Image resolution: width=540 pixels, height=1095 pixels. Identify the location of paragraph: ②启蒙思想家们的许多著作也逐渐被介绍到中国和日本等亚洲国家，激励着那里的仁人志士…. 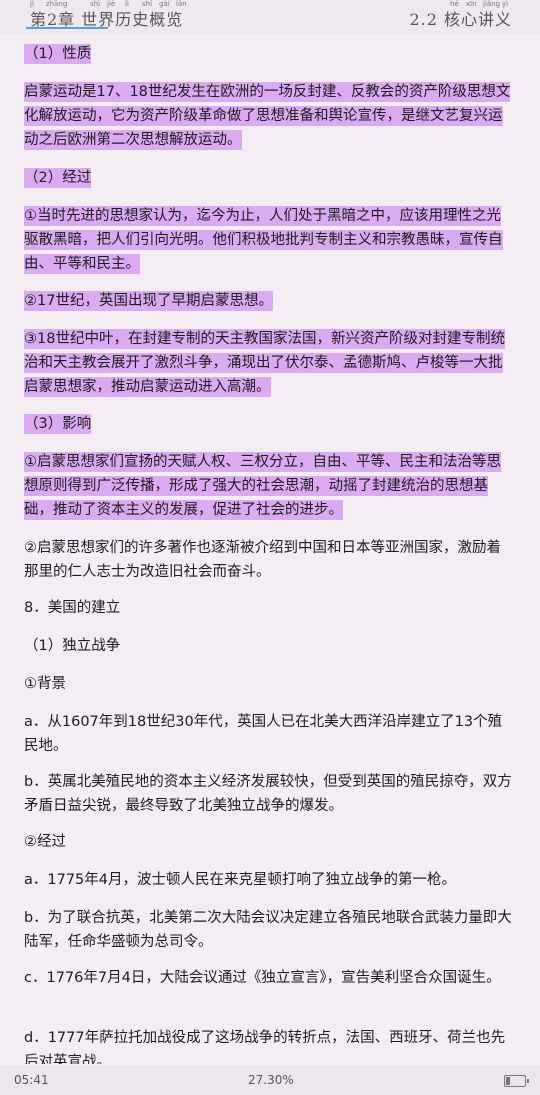
(262, 560).